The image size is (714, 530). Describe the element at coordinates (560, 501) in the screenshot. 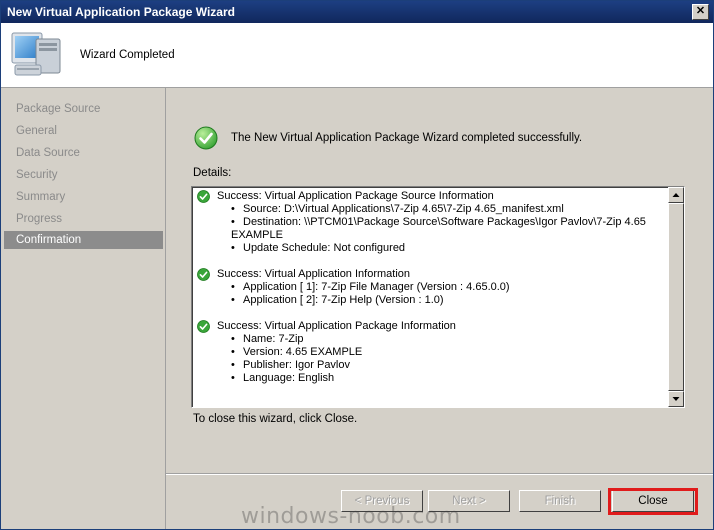

I see `finish-button: Finish` at that location.